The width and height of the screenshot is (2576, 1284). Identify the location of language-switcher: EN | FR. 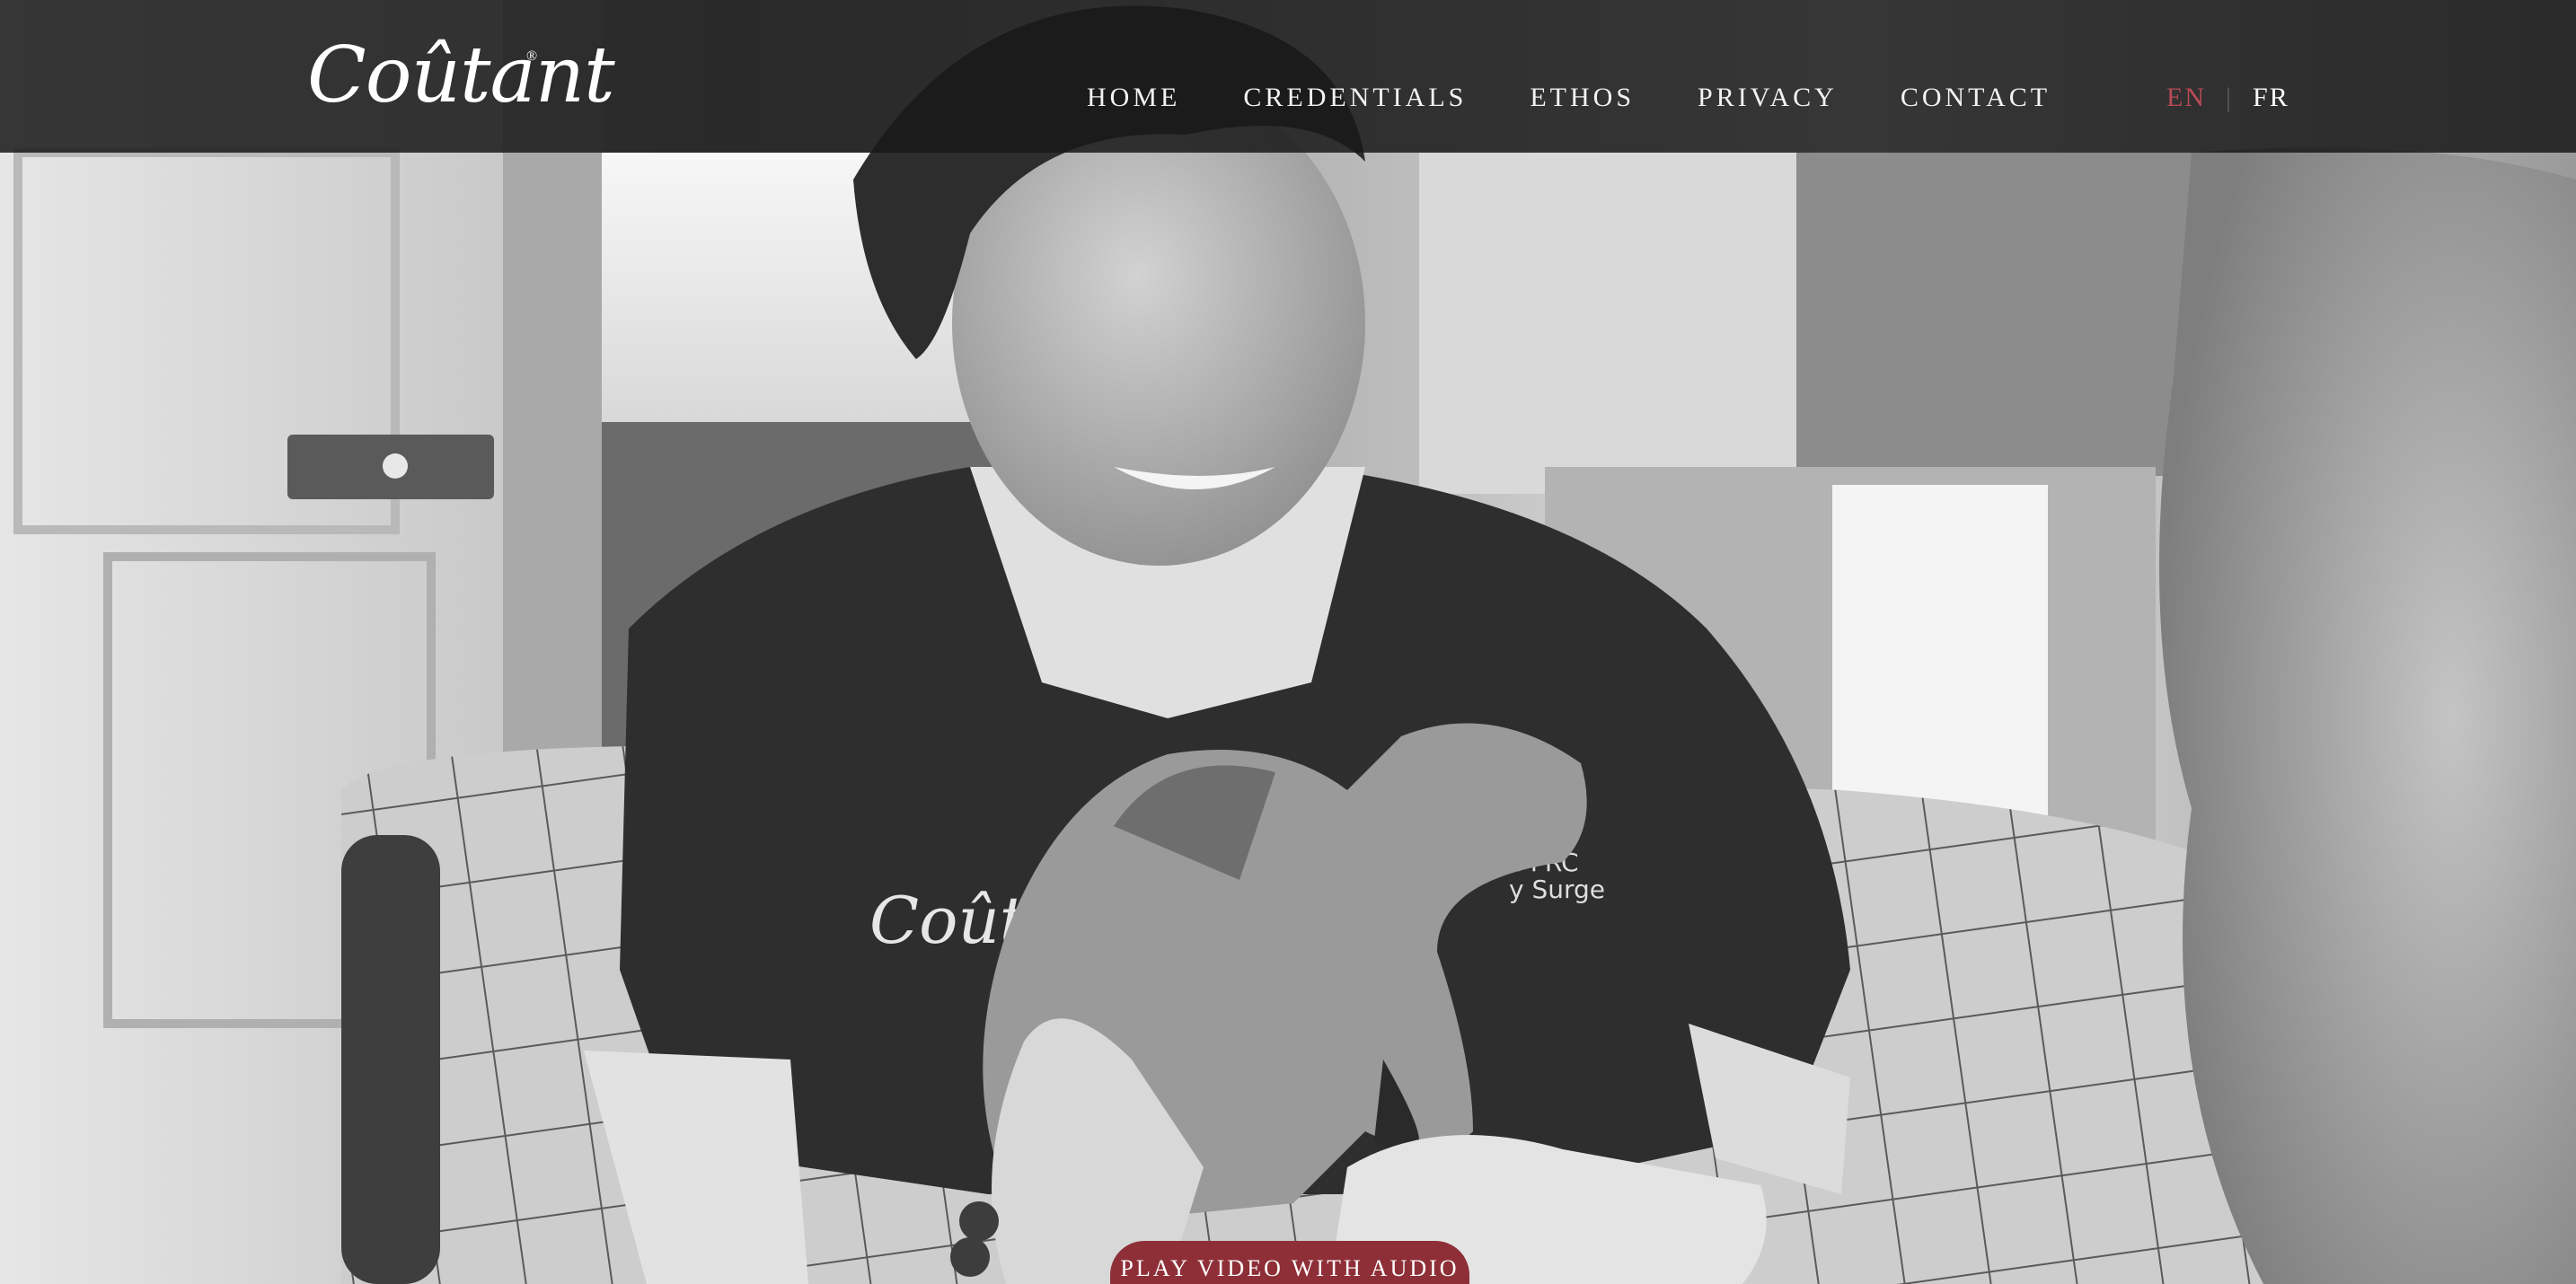
(2227, 98).